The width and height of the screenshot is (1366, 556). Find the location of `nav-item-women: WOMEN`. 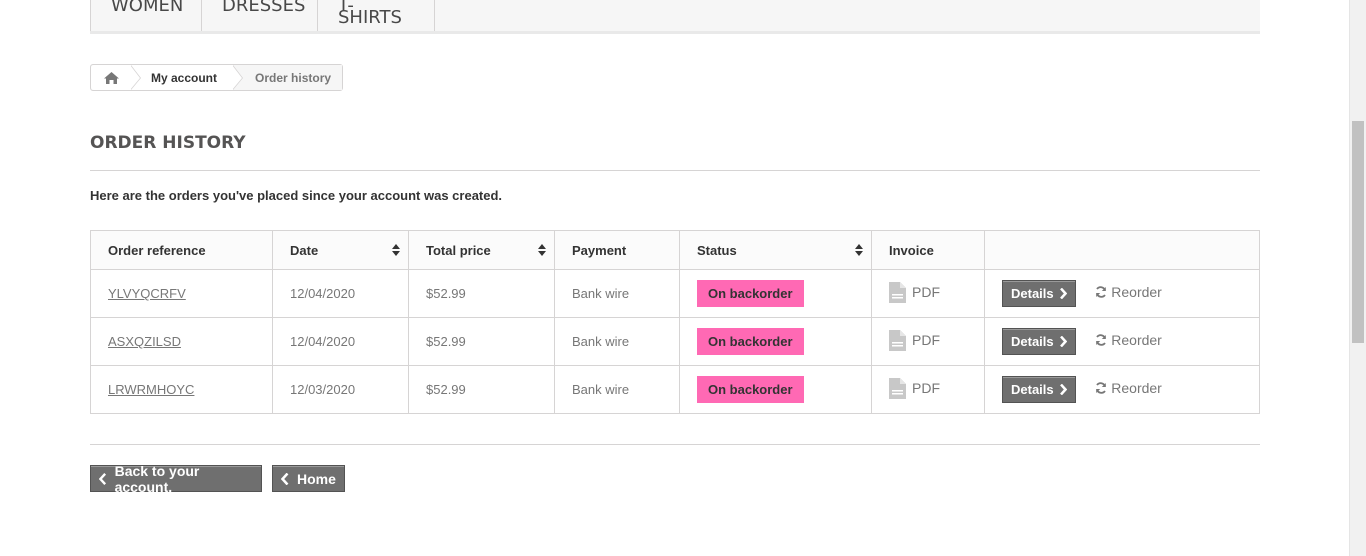

nav-item-women: WOMEN is located at coordinates (146, 15).